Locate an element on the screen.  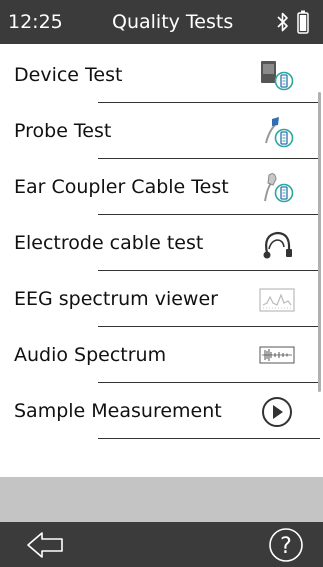
bottom-bar: ? is located at coordinates (161, 544).